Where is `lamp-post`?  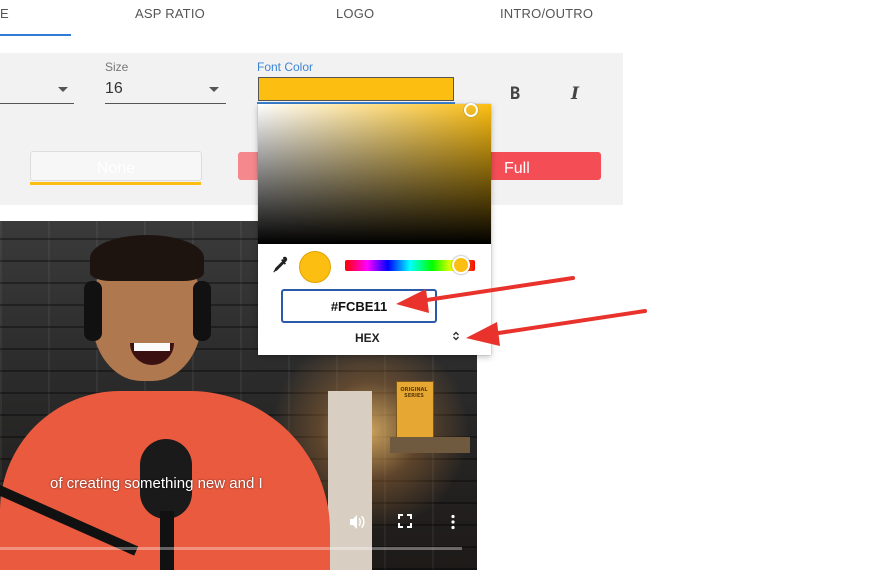
lamp-post is located at coordinates (350, 480).